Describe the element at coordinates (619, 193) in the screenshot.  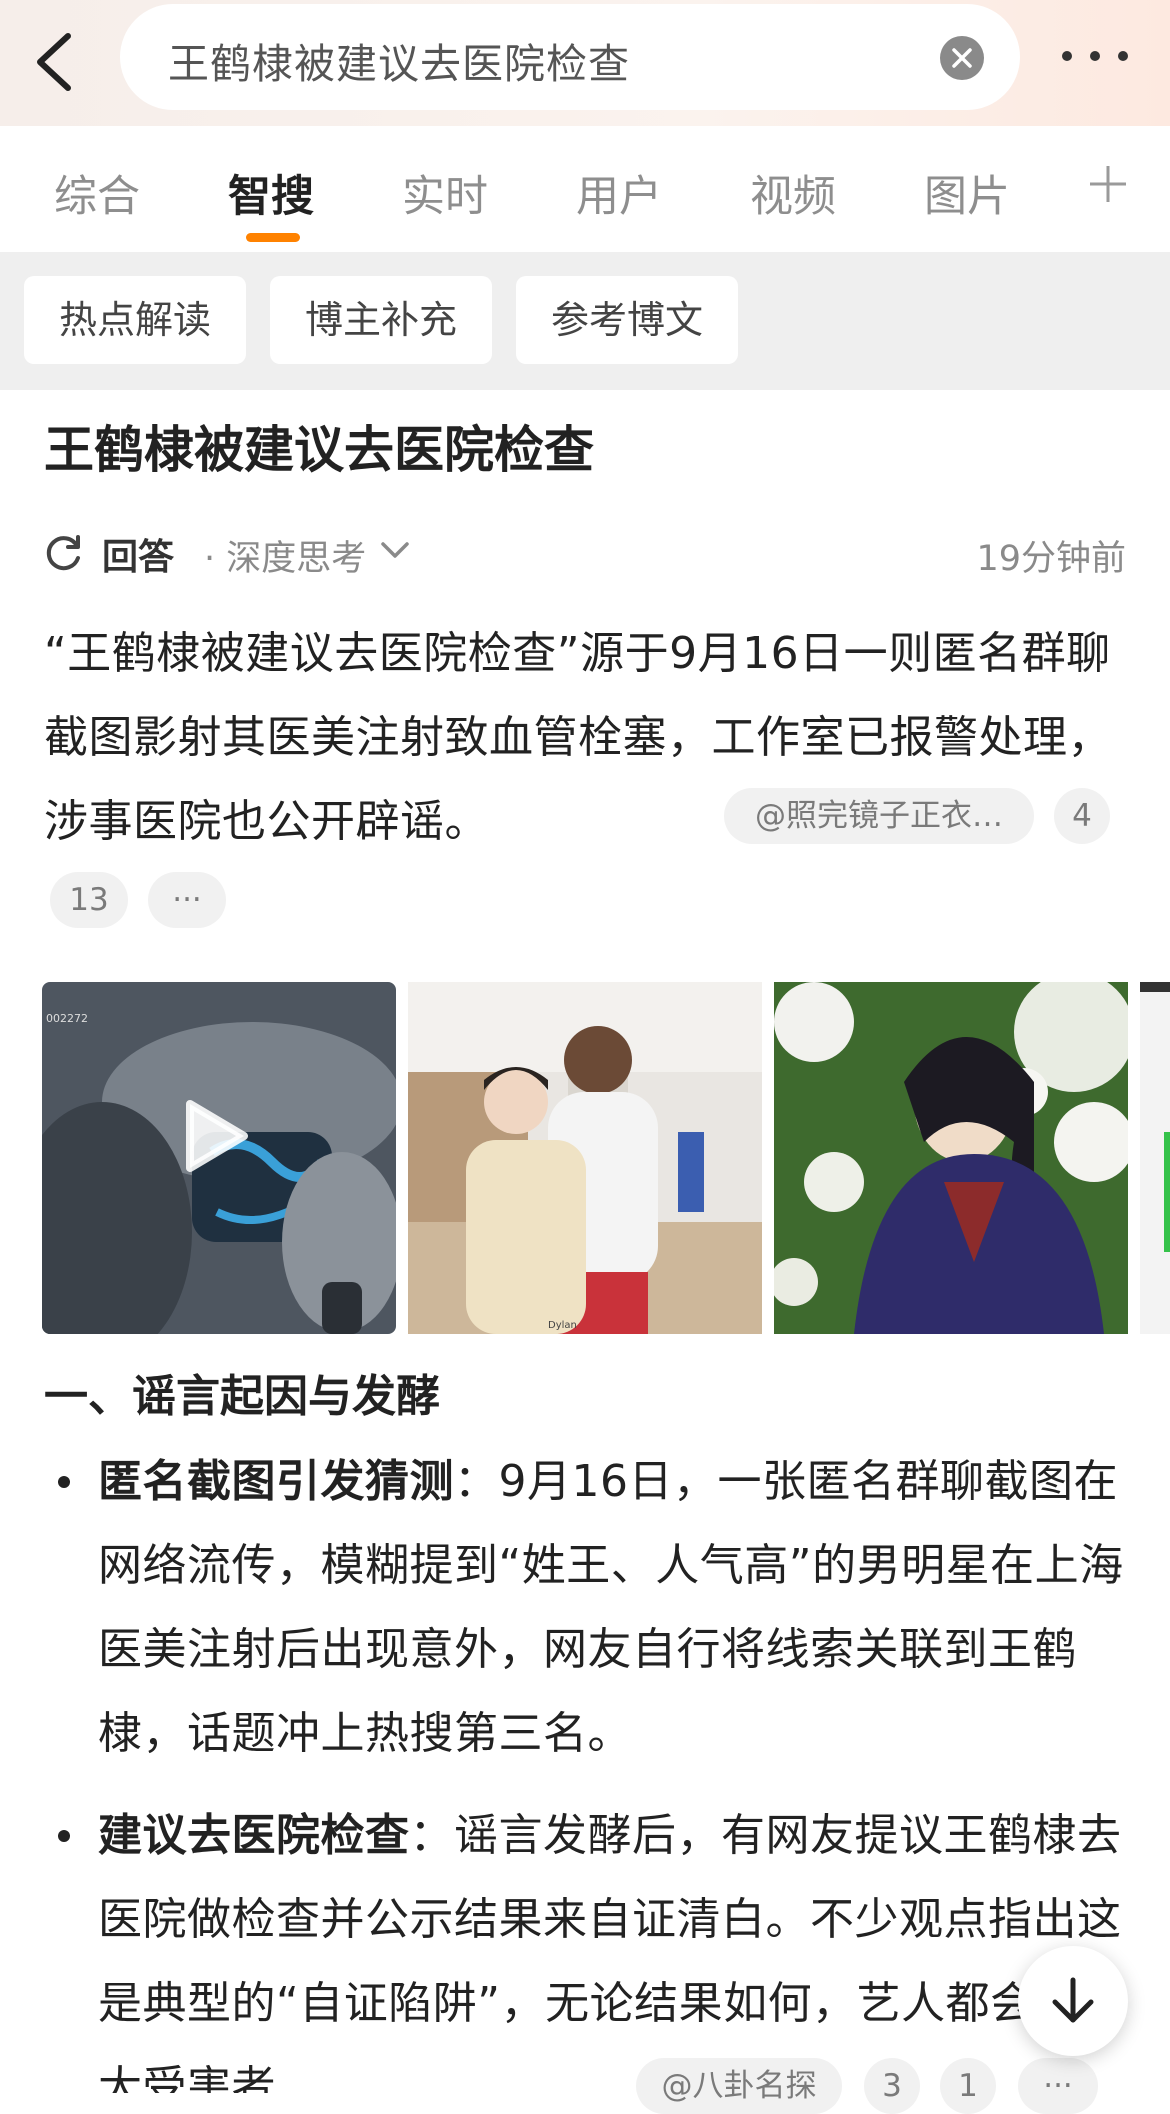
I see `tab-users: 用户` at that location.